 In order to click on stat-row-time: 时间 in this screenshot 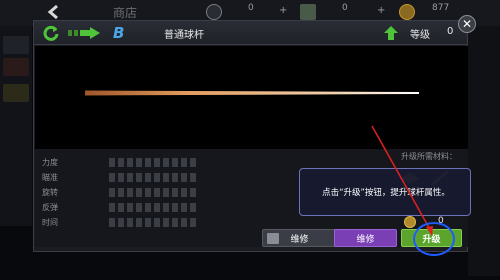, I will do `click(185, 223)`.